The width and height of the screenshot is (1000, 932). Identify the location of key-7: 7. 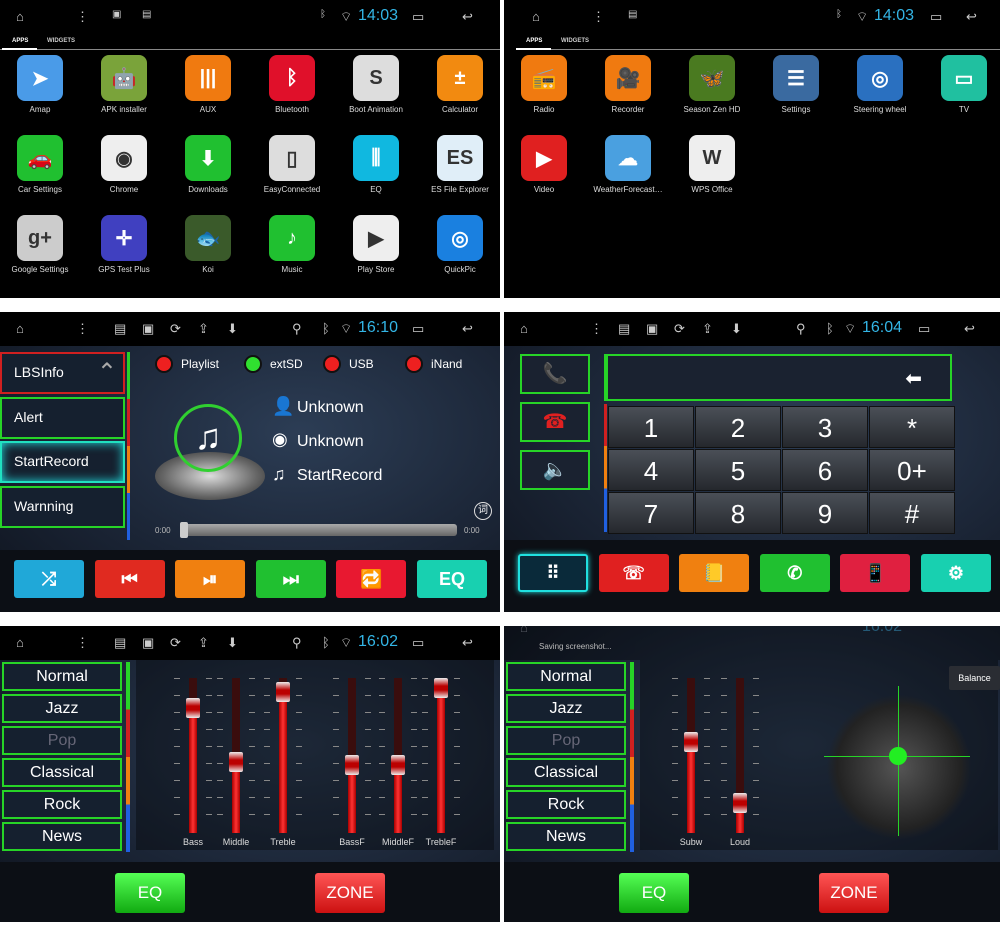
(651, 513).